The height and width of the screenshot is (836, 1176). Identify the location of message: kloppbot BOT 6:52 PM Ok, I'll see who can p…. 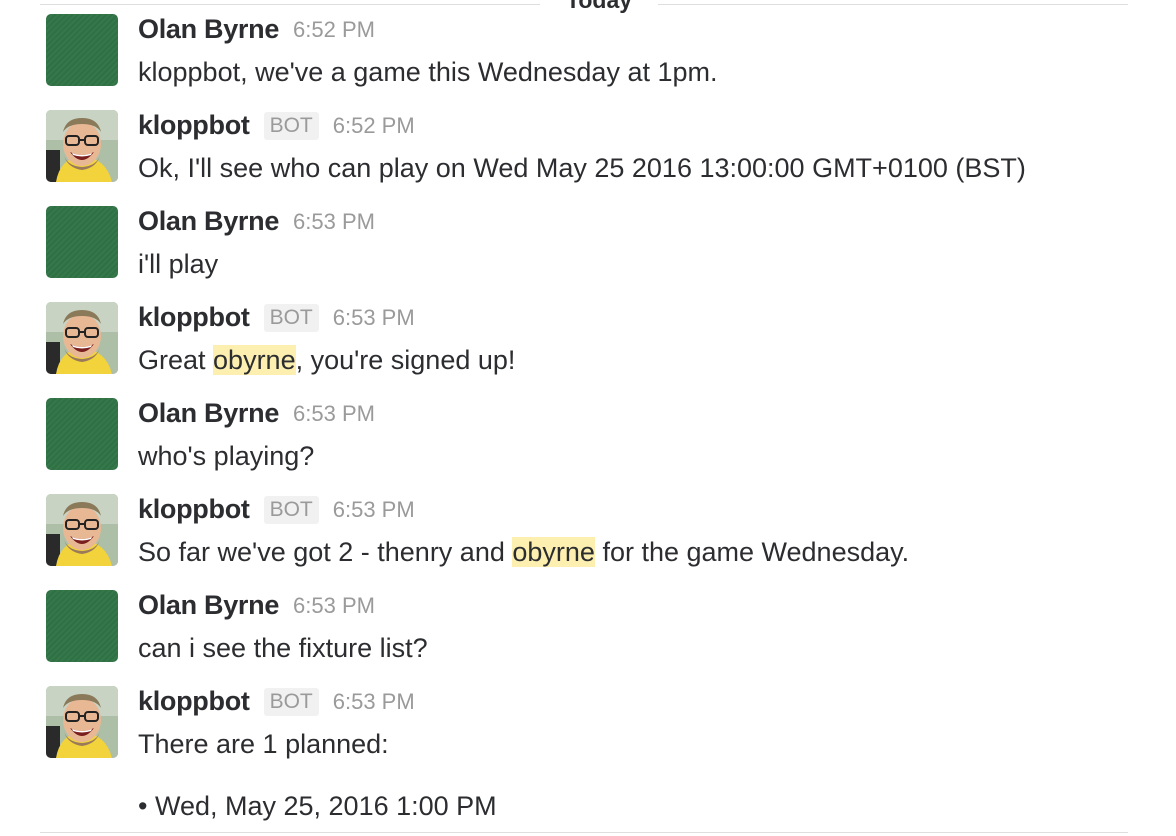
(601, 158).